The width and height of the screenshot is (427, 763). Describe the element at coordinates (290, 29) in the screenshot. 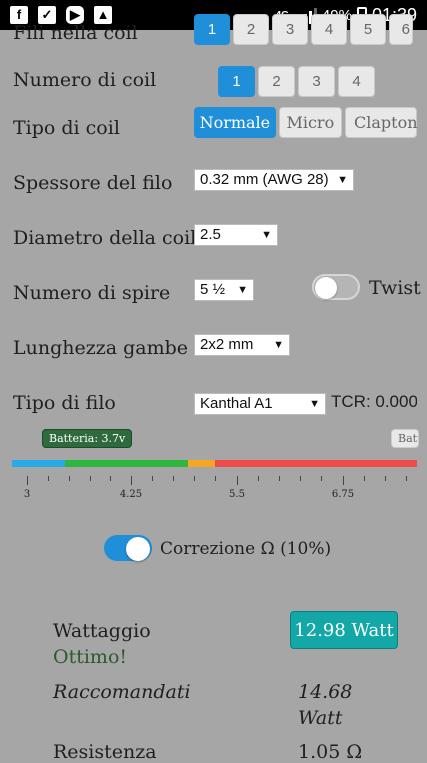

I see `coils-in-coil-option: 3` at that location.